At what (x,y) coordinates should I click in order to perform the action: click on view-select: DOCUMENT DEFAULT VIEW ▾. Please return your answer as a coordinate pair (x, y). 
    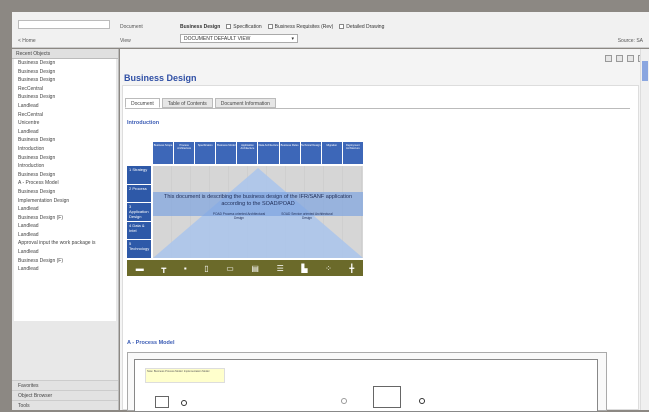
    Looking at the image, I should click on (239, 38).